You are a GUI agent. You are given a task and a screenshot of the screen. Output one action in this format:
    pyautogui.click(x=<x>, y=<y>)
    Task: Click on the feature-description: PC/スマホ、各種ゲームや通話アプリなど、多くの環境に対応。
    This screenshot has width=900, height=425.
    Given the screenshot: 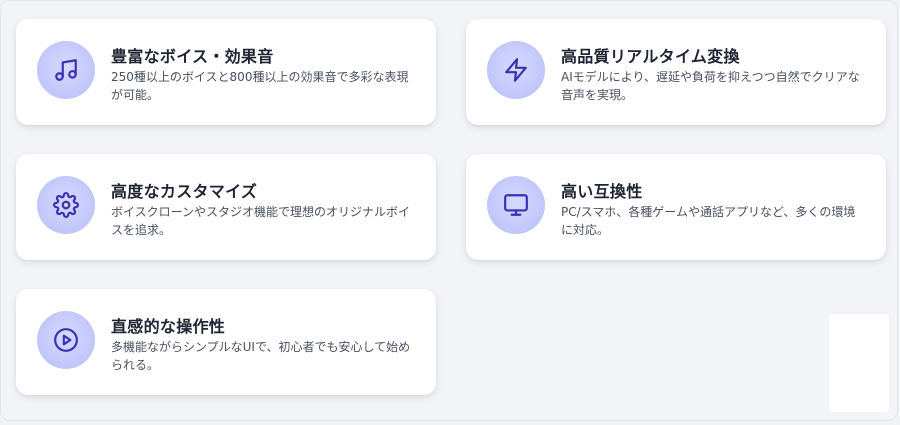 What is the action you would take?
    pyautogui.click(x=708, y=221)
    